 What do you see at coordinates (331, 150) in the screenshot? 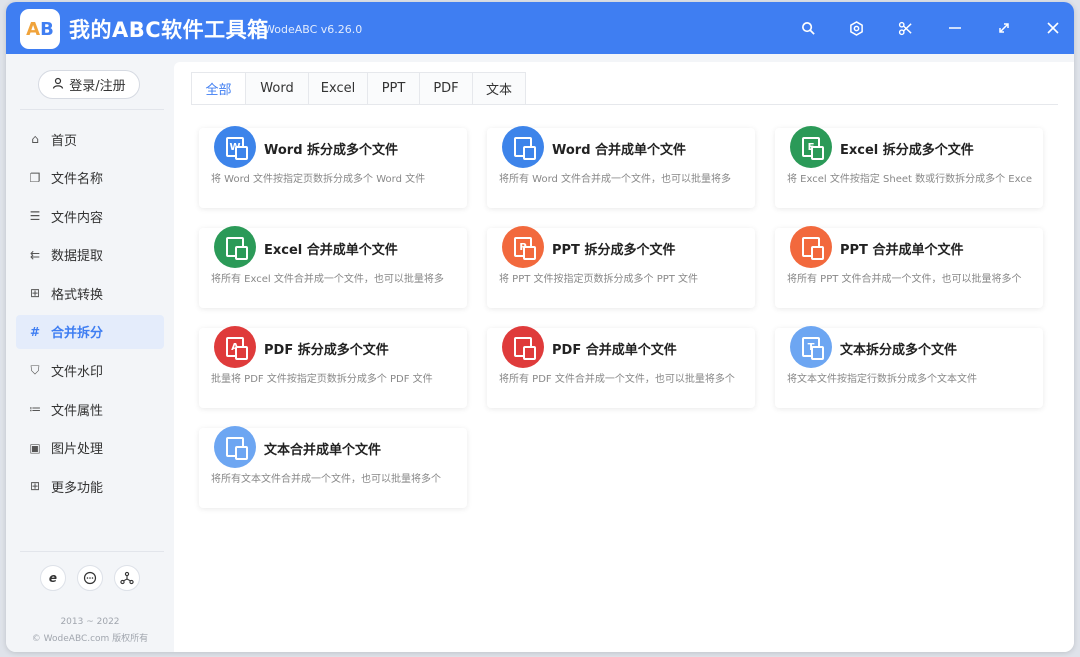
I see `card-title: Word 拆分成多个文件` at bounding box center [331, 150].